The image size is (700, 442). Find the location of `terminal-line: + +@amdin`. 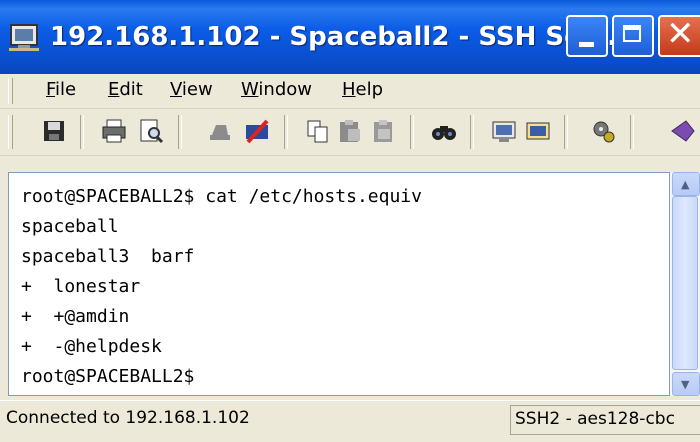

terminal-line: + +@amdin is located at coordinates (75, 316).